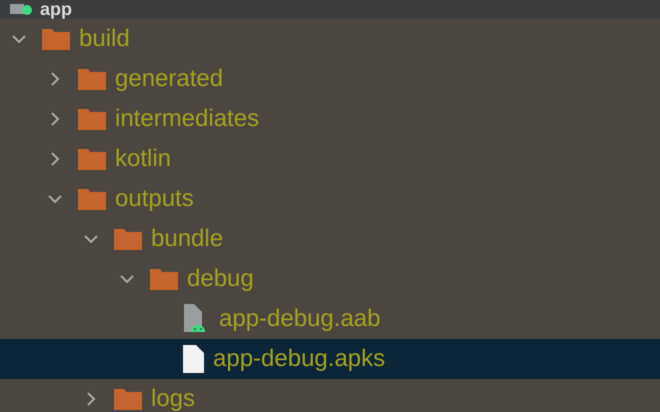 The width and height of the screenshot is (660, 412). I want to click on tree-row: kotlin, so click(330, 159).